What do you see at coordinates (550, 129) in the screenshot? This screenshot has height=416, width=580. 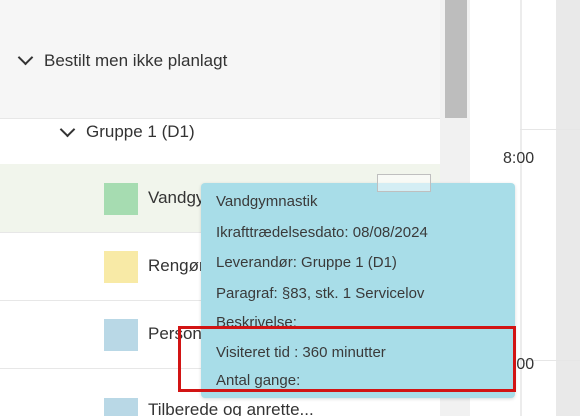 I see `calendar-hour-line` at bounding box center [550, 129].